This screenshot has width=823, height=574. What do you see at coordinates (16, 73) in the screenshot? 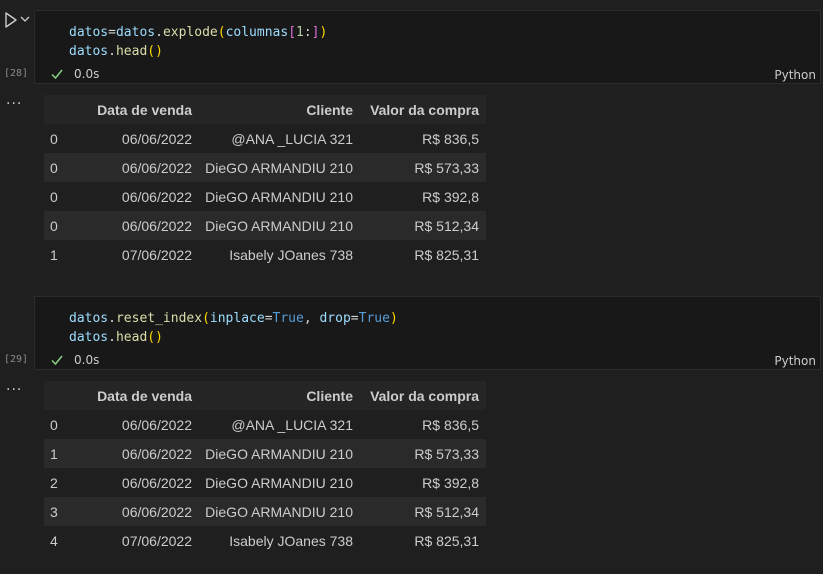
I see `execution-count: [28]` at bounding box center [16, 73].